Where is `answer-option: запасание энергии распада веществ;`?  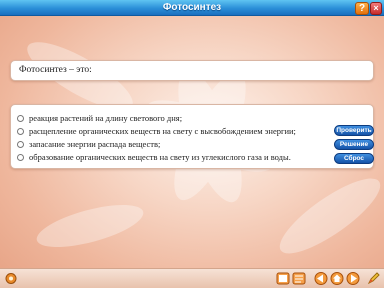 answer-option: запасание энергии распада веществ; is located at coordinates (167, 144).